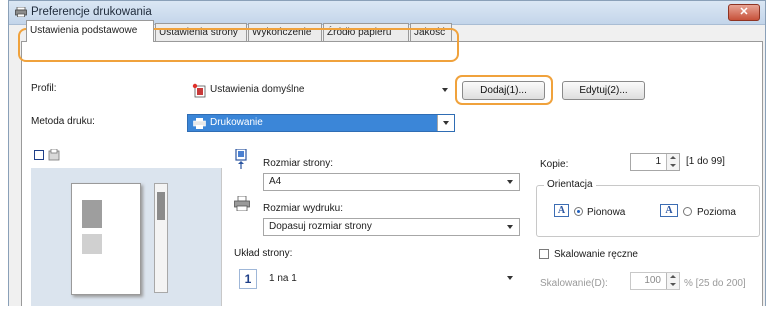 The height and width of the screenshot is (314, 771). Describe the element at coordinates (199, 90) in the screenshot. I see `profile-icon` at that location.